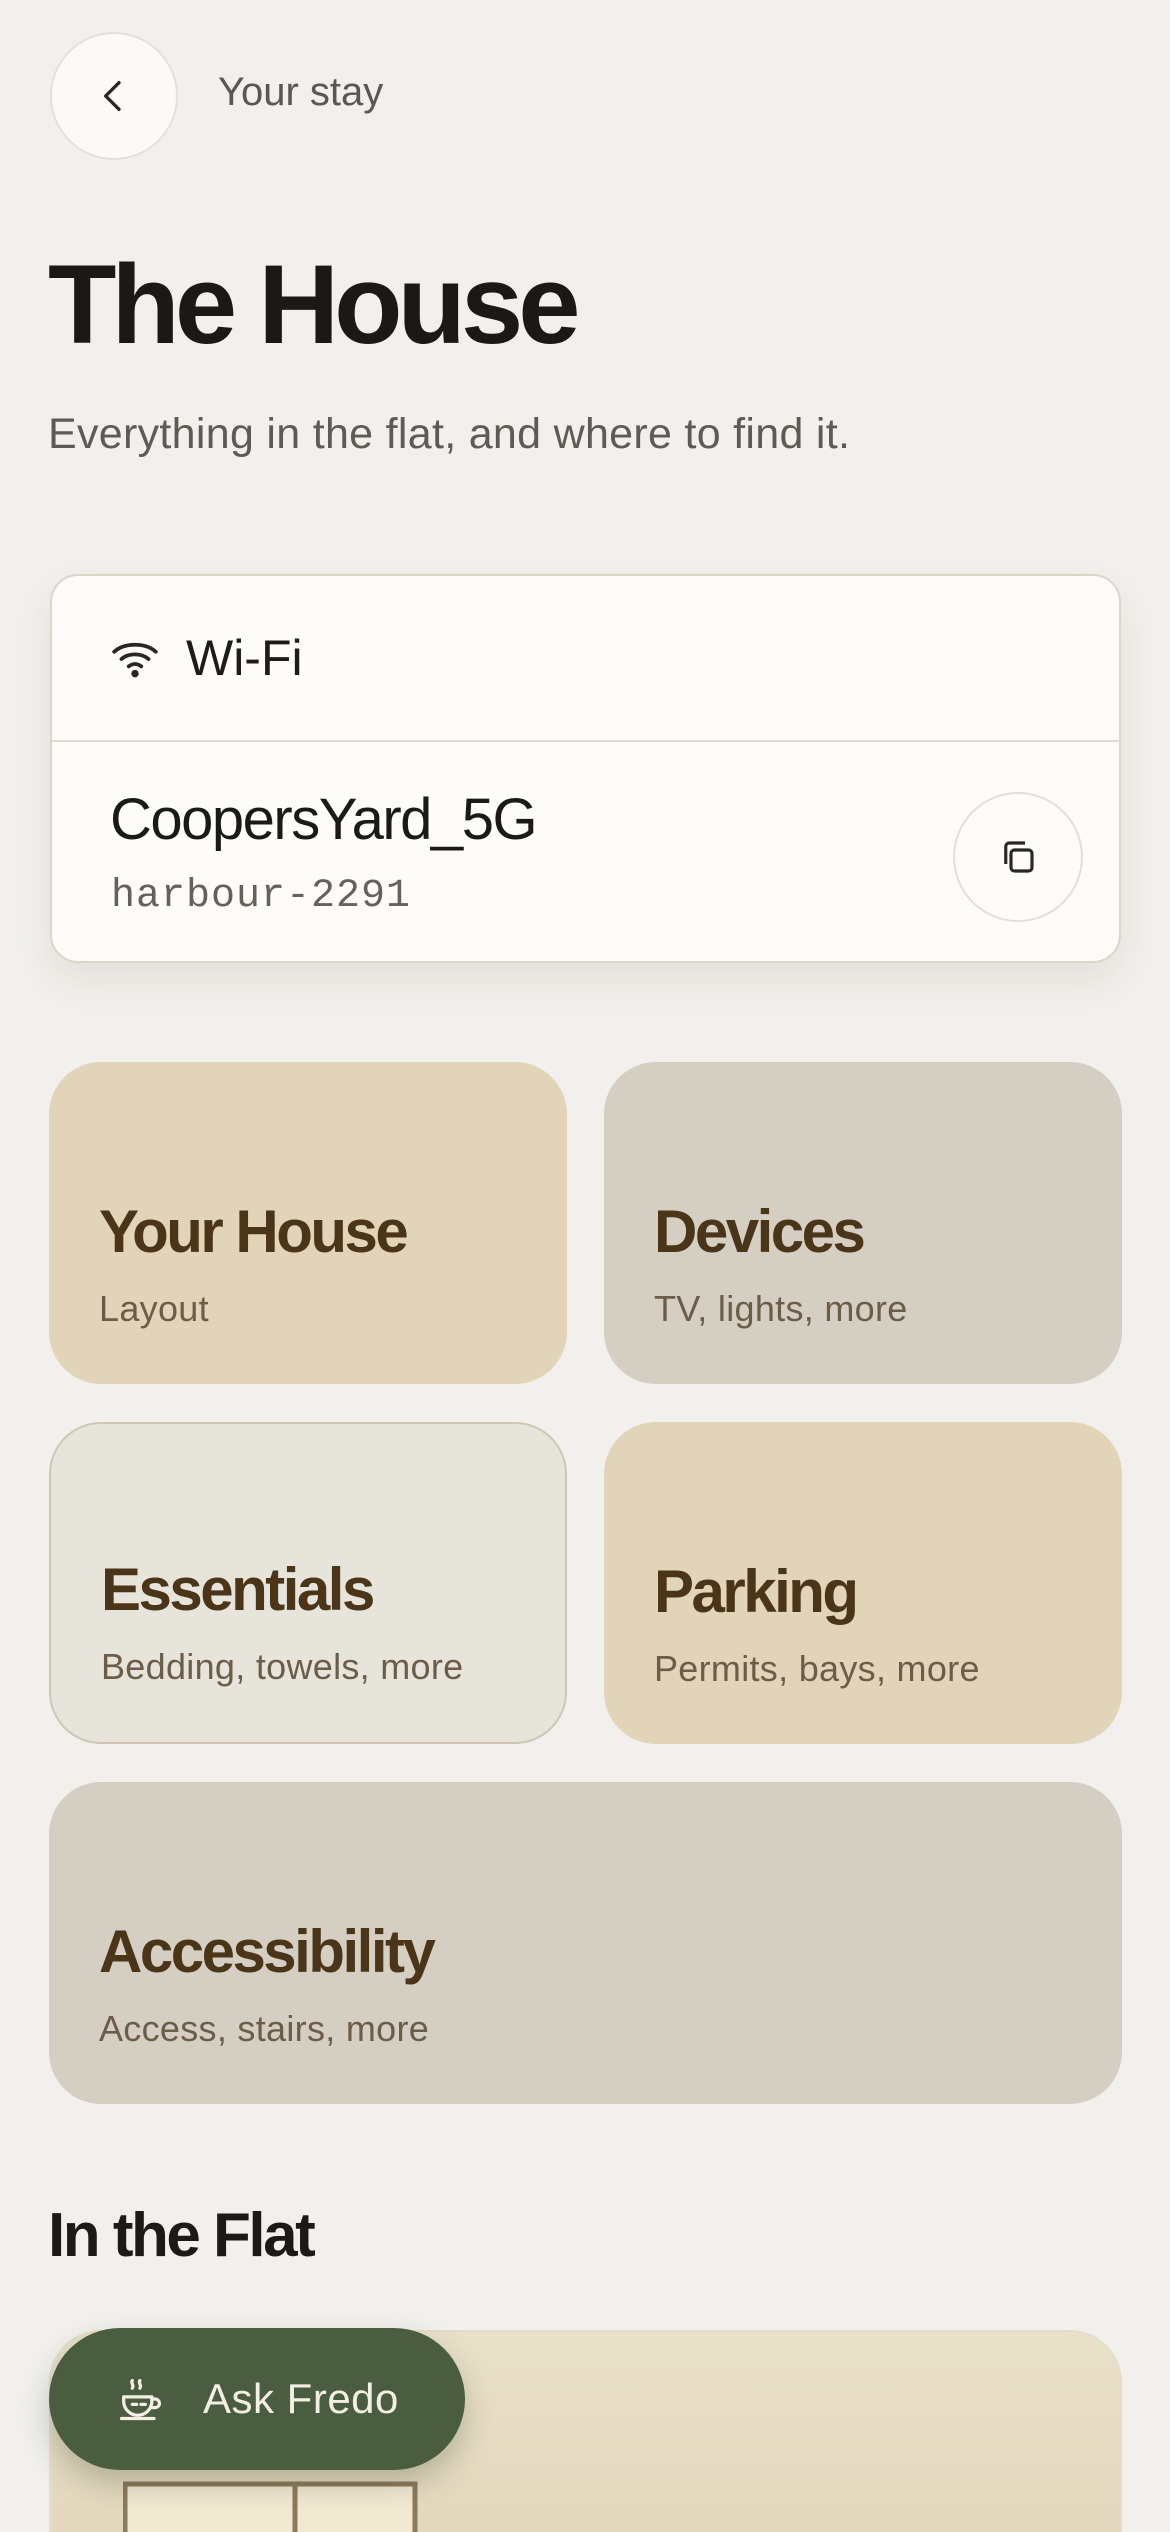  I want to click on tile-essentials: Essentials Bedding, towels, more, so click(308, 1583).